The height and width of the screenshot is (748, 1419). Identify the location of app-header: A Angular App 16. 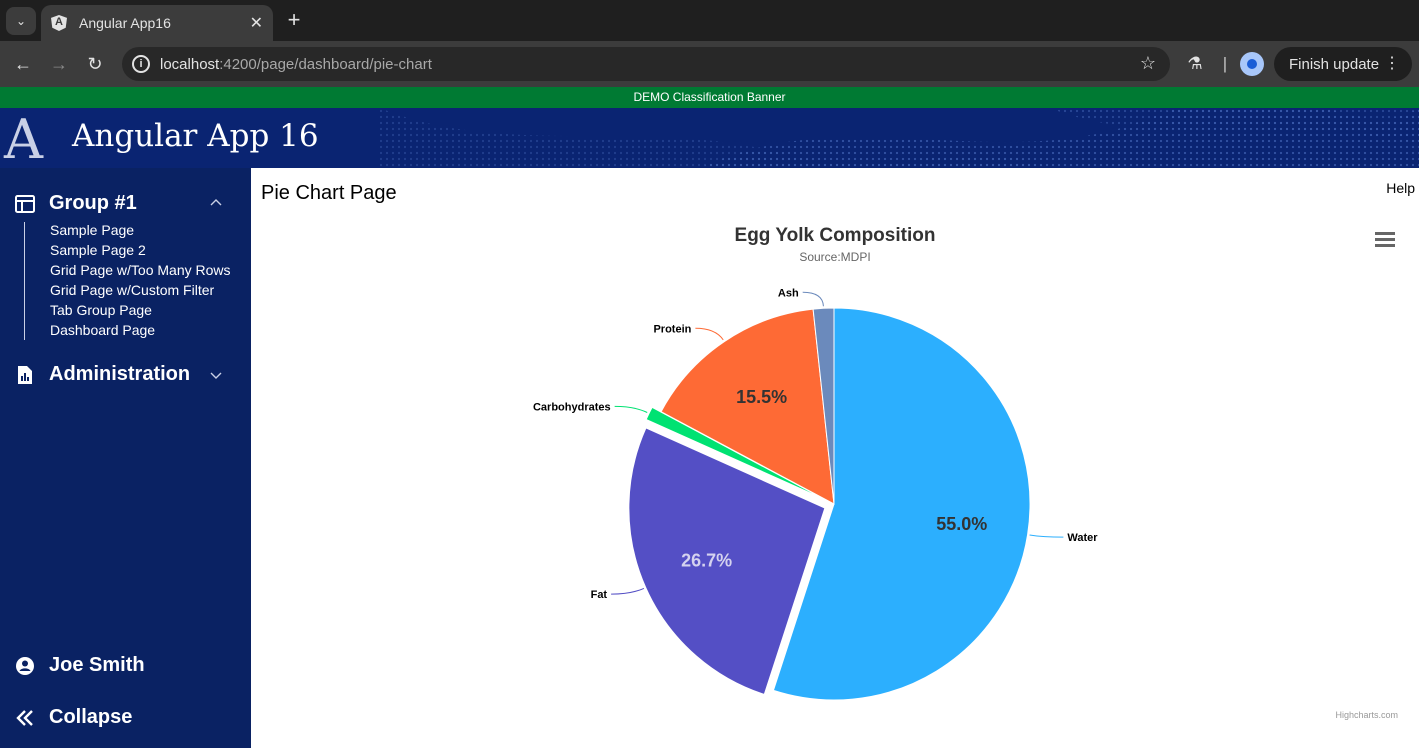
(709, 138).